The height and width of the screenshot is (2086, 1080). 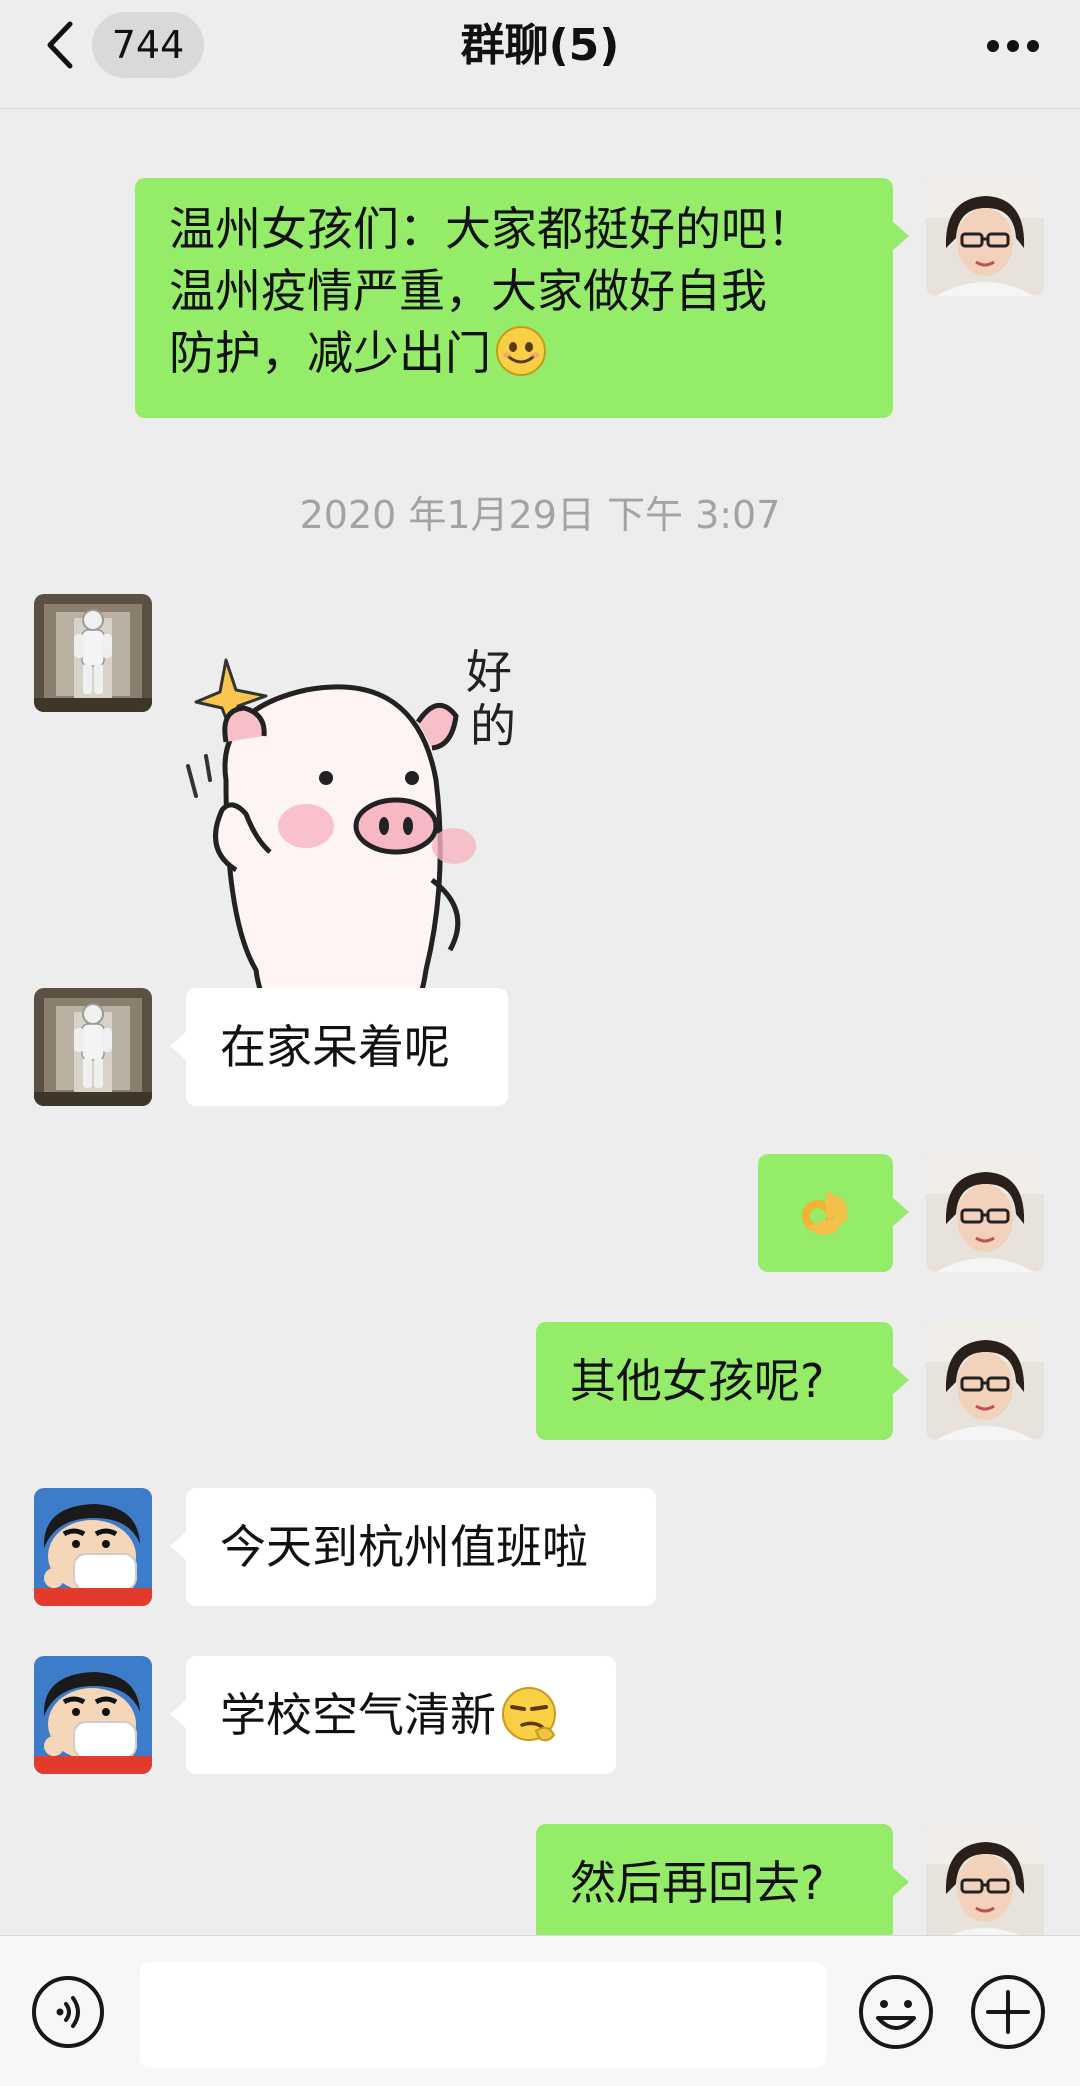 I want to click on incoming-message-bubble: 今天到杭州值班啦, so click(x=413, y=1547).